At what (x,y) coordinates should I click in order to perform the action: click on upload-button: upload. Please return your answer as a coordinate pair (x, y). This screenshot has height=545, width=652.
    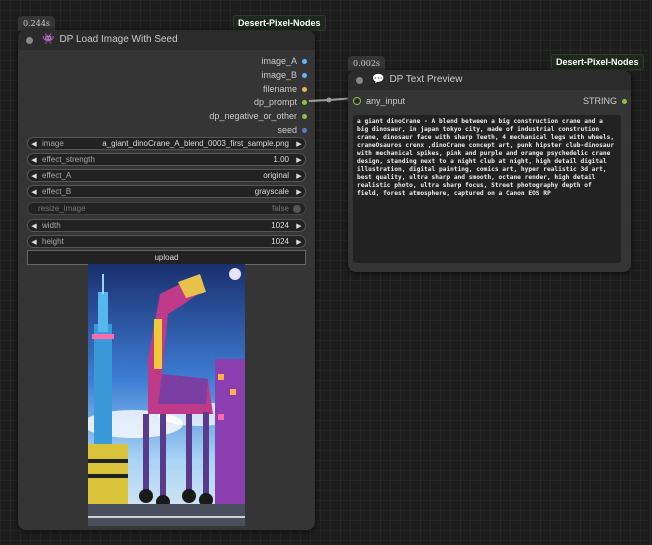
    Looking at the image, I should click on (166, 257).